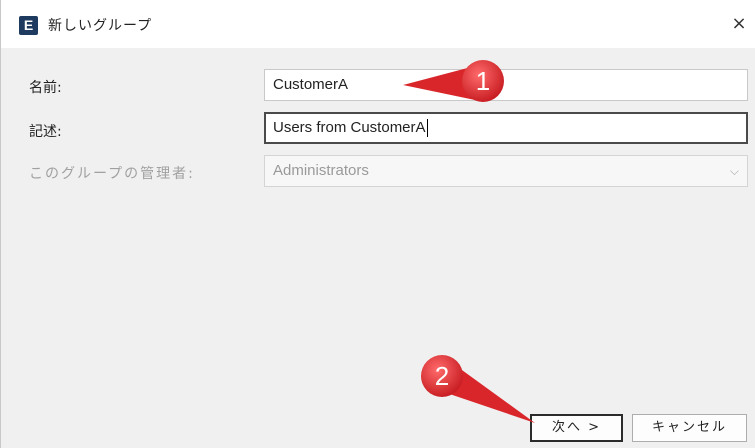 Image resolution: width=755 pixels, height=448 pixels. I want to click on name-input-value: CustomerA, so click(311, 84).